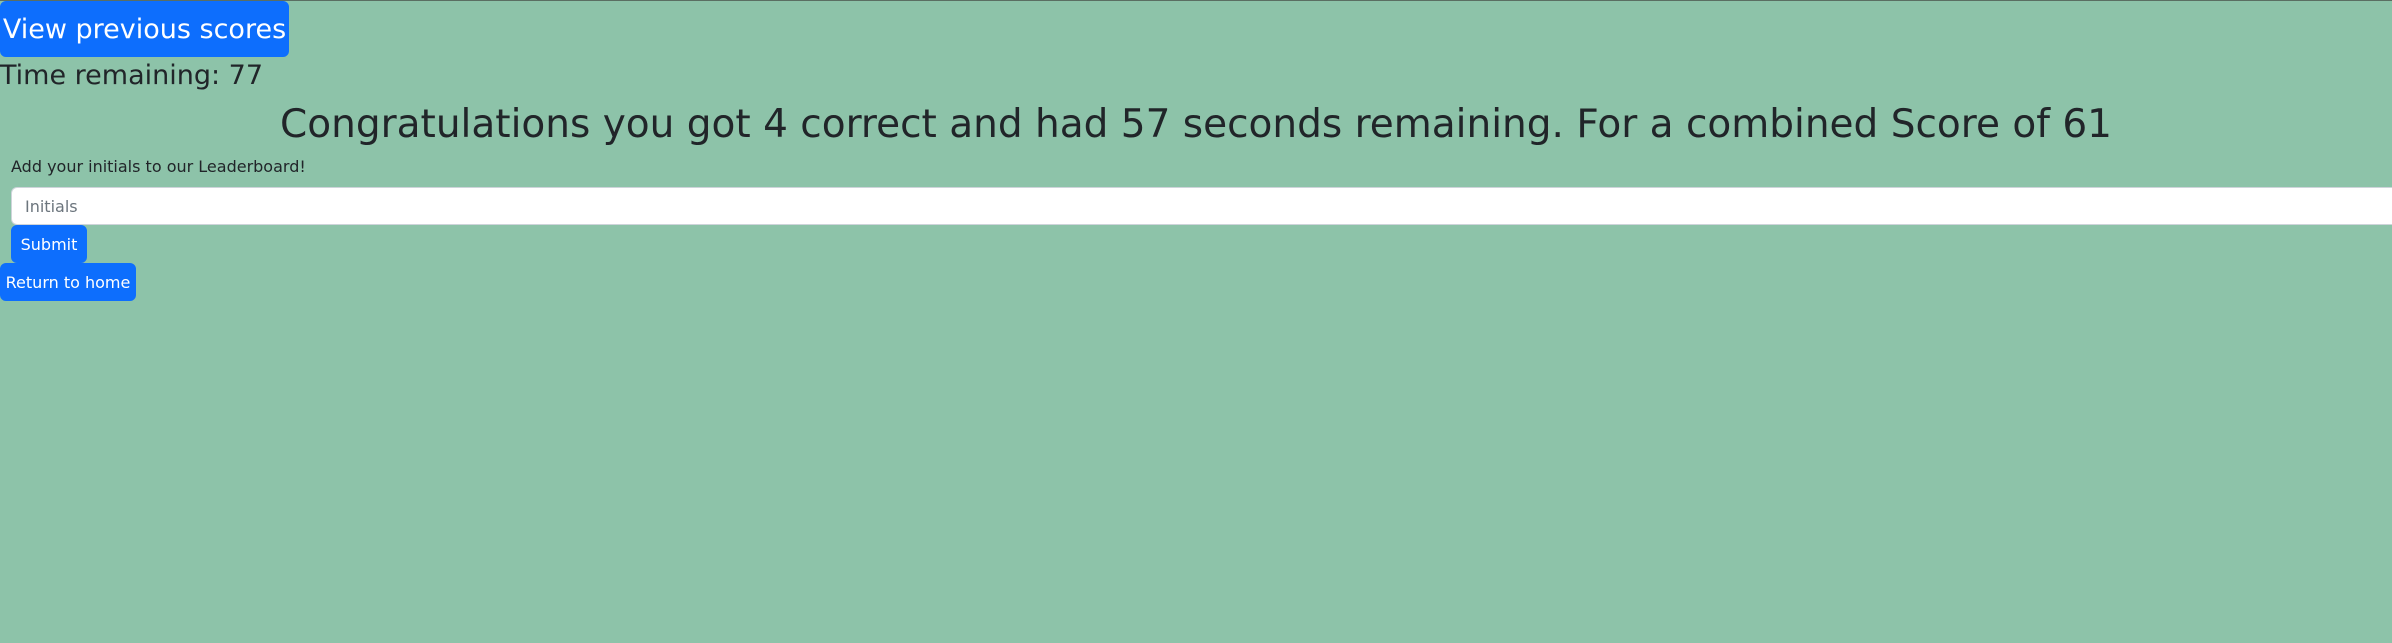 This screenshot has height=643, width=2392. I want to click on return-home-button: Return to home, so click(68, 282).